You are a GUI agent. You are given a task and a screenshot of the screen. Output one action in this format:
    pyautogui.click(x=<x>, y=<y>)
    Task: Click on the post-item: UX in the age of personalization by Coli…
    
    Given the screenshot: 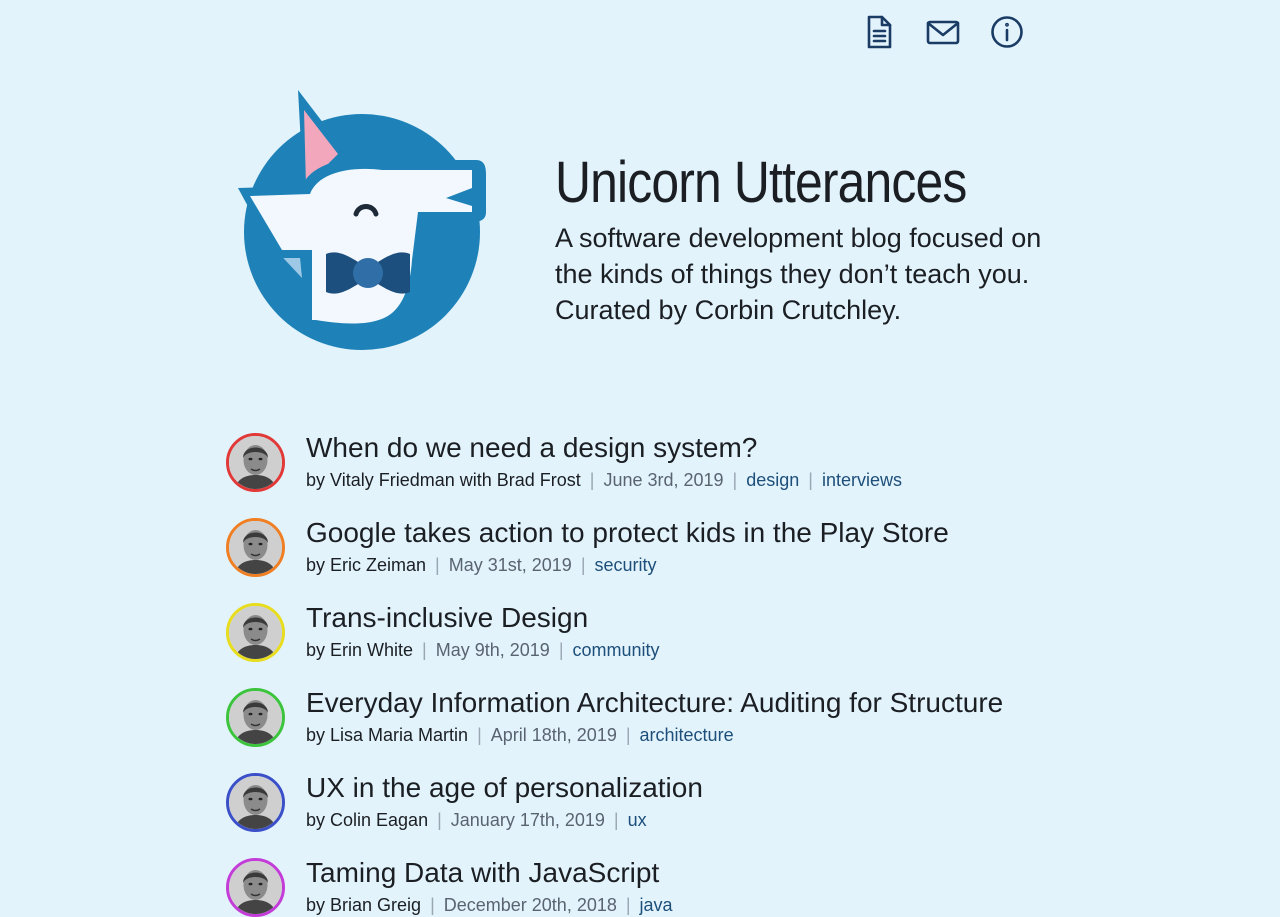 What is the action you would take?
    pyautogui.click(x=646, y=812)
    